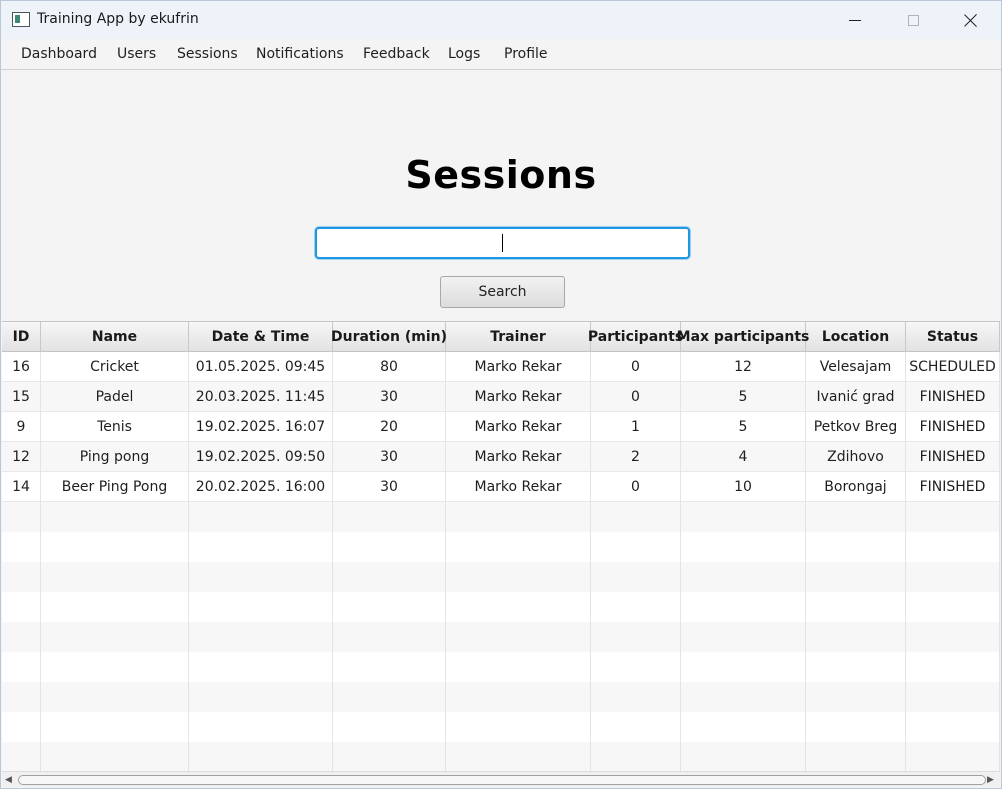 The height and width of the screenshot is (789, 1002). Describe the element at coordinates (526, 54) in the screenshot. I see `menu-profile: Profile` at that location.